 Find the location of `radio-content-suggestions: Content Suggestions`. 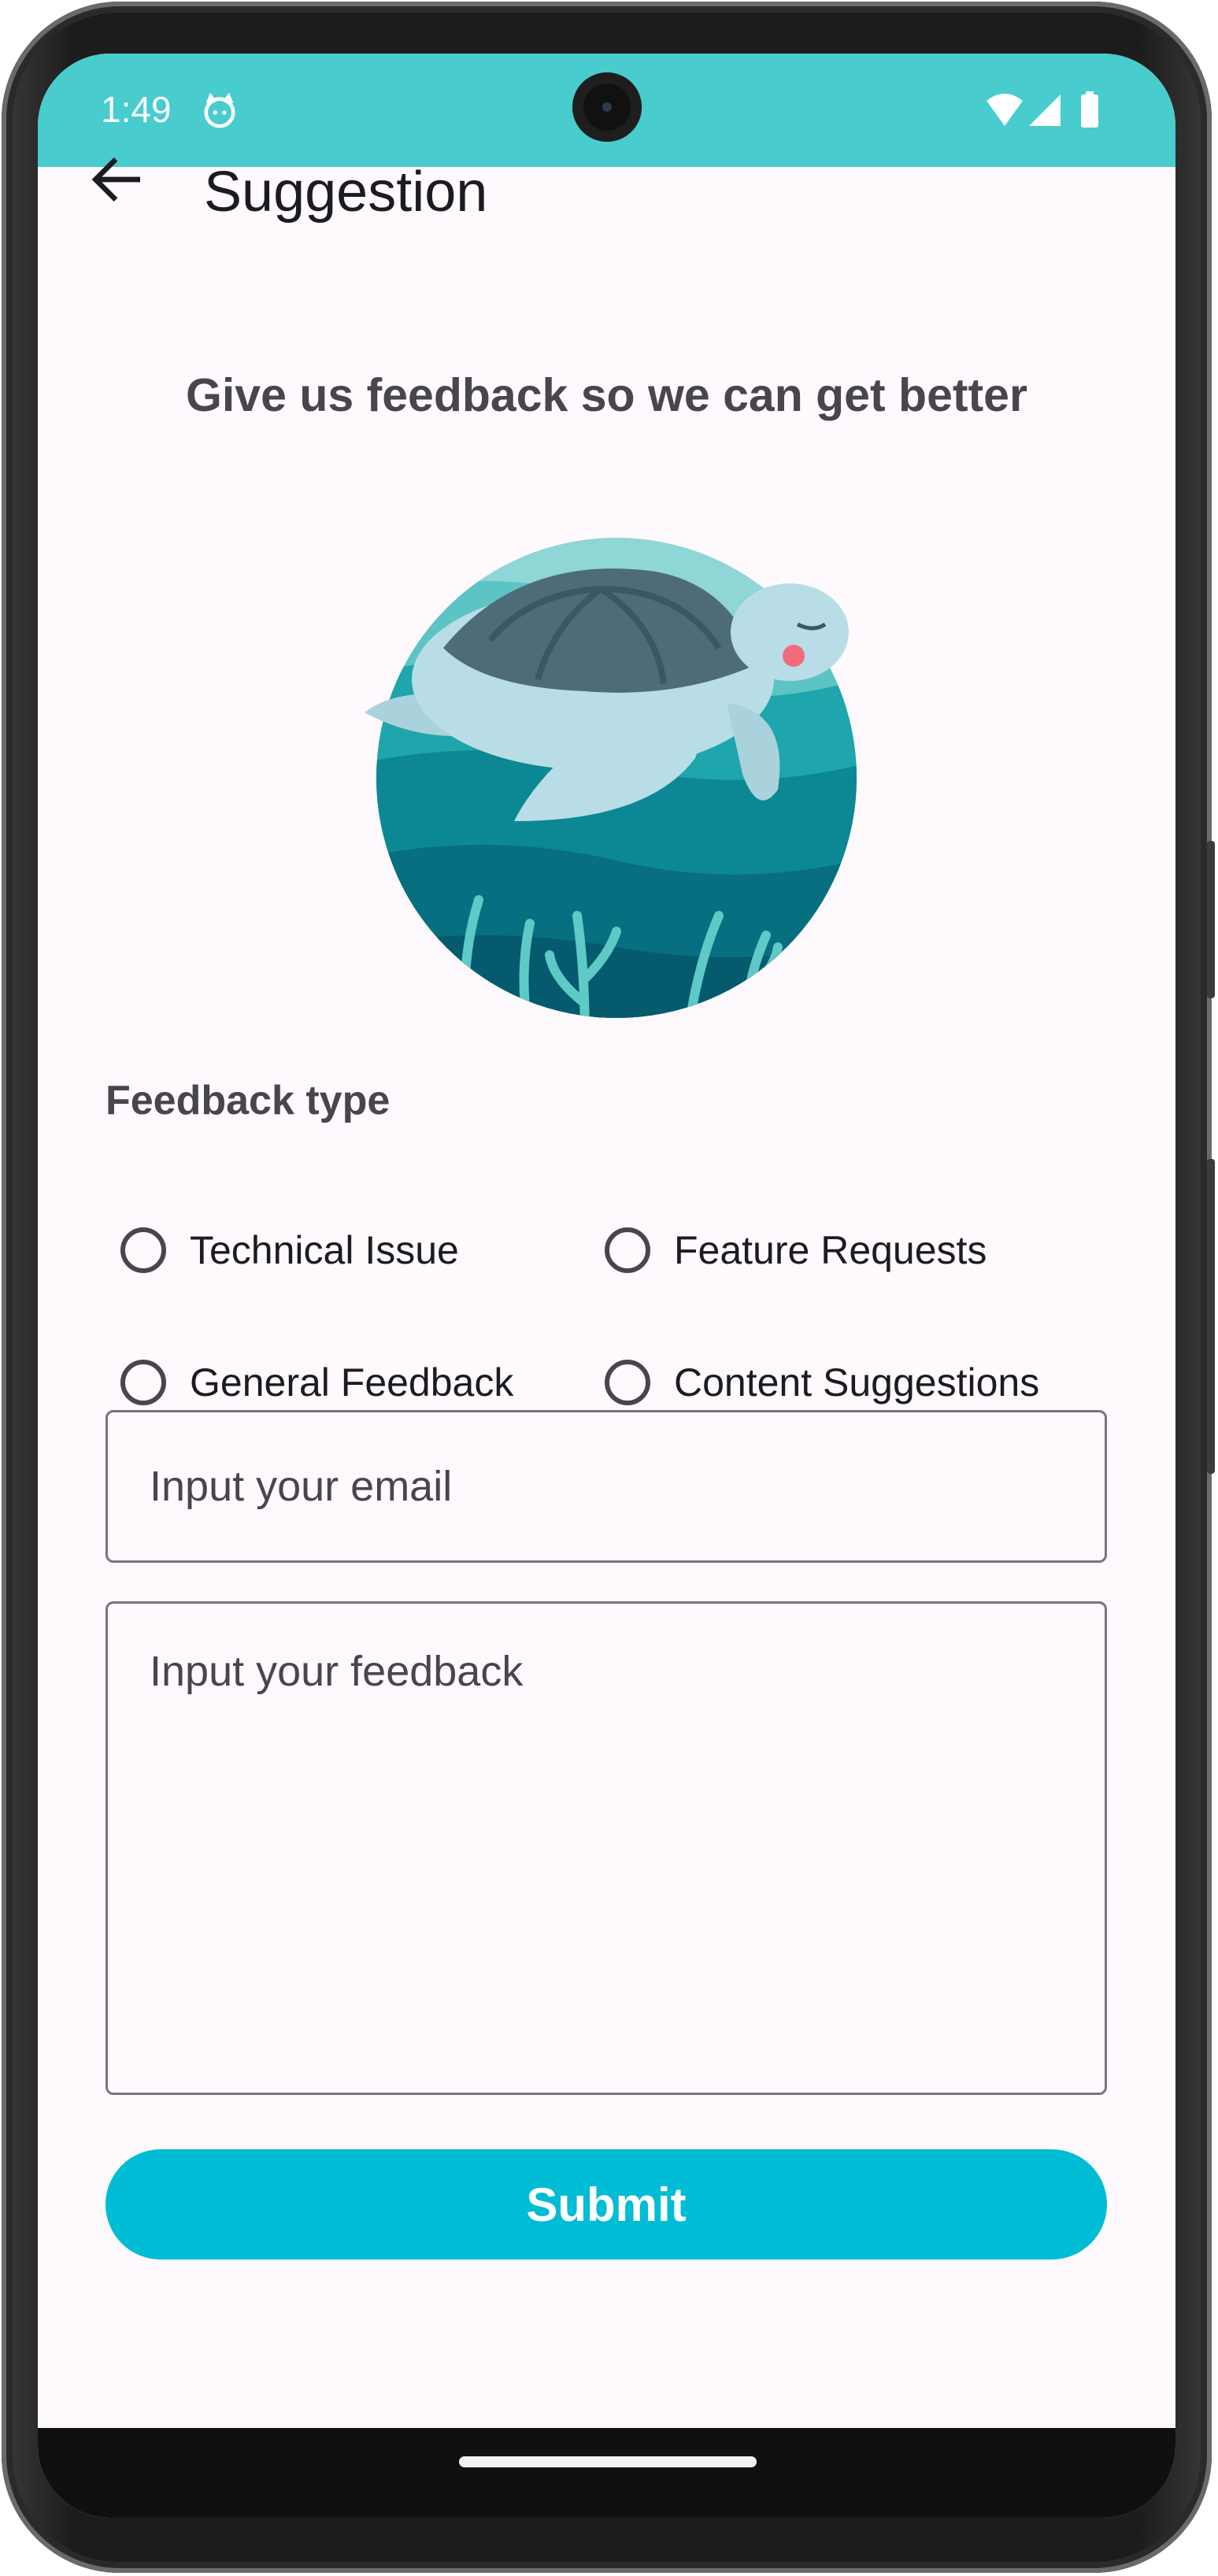

radio-content-suggestions: Content Suggestions is located at coordinates (822, 1382).